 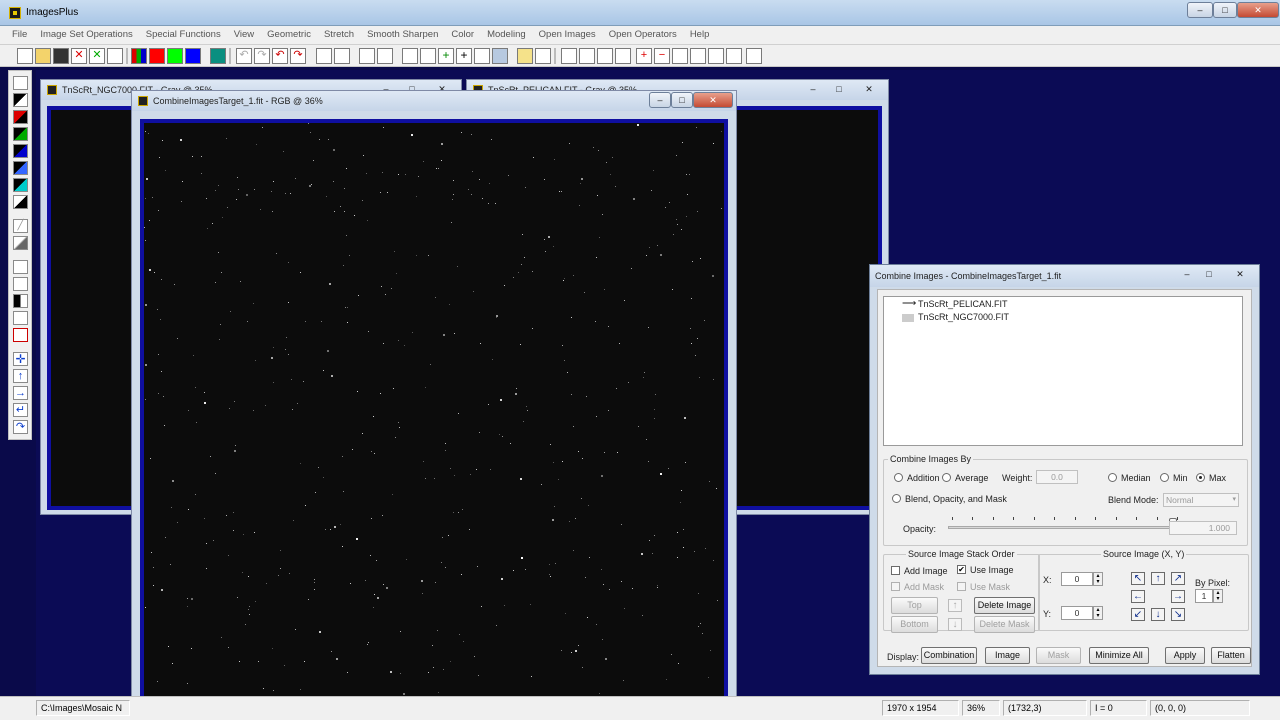 What do you see at coordinates (1058, 655) in the screenshot?
I see `mask-button: Mask` at bounding box center [1058, 655].